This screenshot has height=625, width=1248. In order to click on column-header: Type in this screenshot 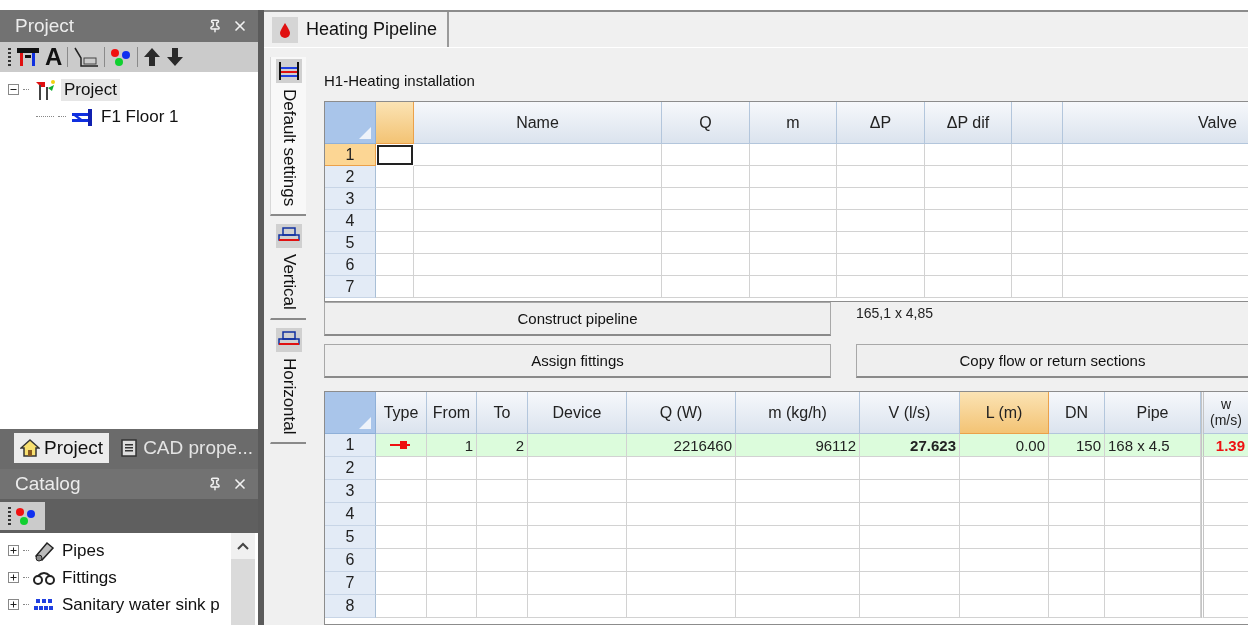, I will do `click(401, 413)`.